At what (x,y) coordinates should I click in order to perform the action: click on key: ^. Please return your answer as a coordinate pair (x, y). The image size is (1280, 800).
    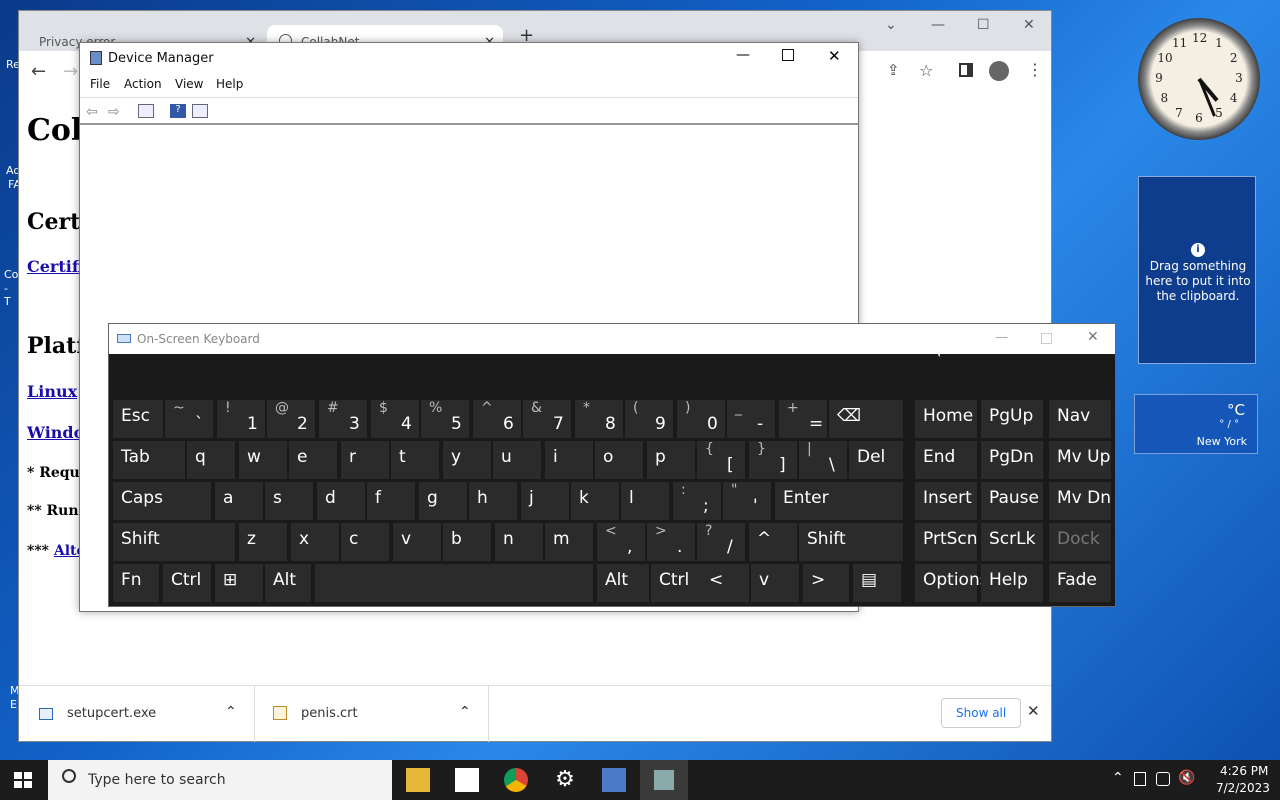
    Looking at the image, I should click on (773, 542).